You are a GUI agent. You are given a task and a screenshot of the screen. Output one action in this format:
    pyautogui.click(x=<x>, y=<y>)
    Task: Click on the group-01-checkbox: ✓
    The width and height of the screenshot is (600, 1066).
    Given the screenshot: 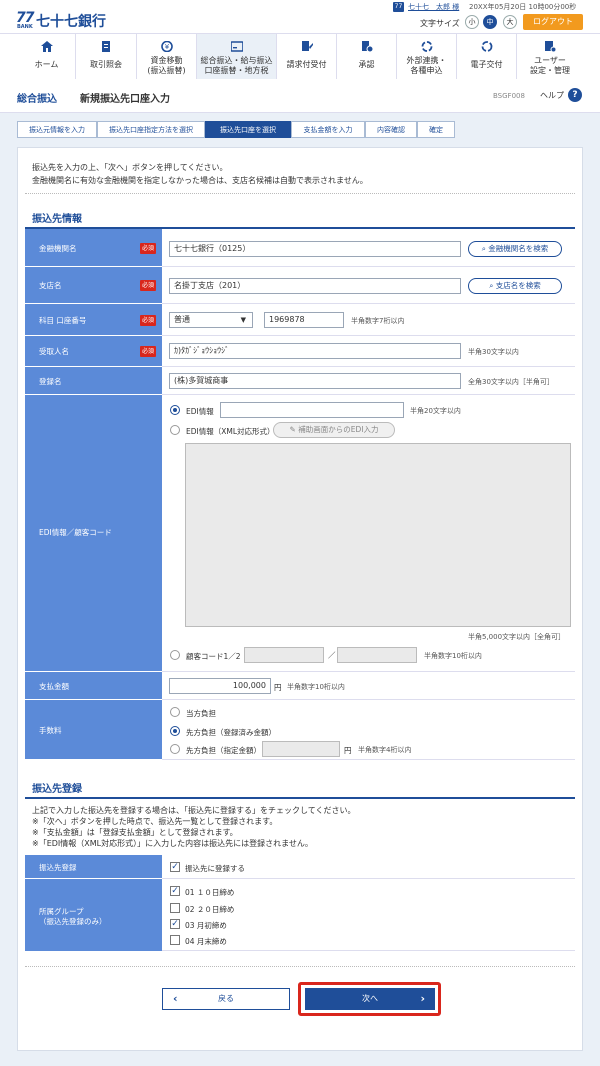 What is the action you would take?
    pyautogui.click(x=175, y=891)
    